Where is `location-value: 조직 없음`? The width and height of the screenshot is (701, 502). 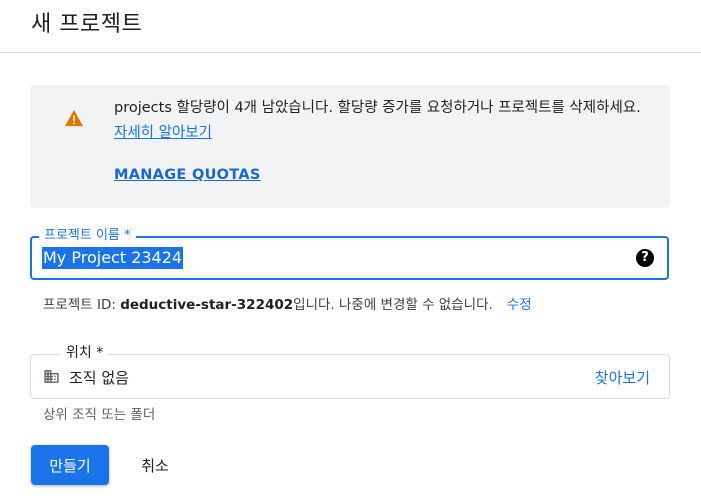
location-value: 조직 없음 is located at coordinates (99, 378).